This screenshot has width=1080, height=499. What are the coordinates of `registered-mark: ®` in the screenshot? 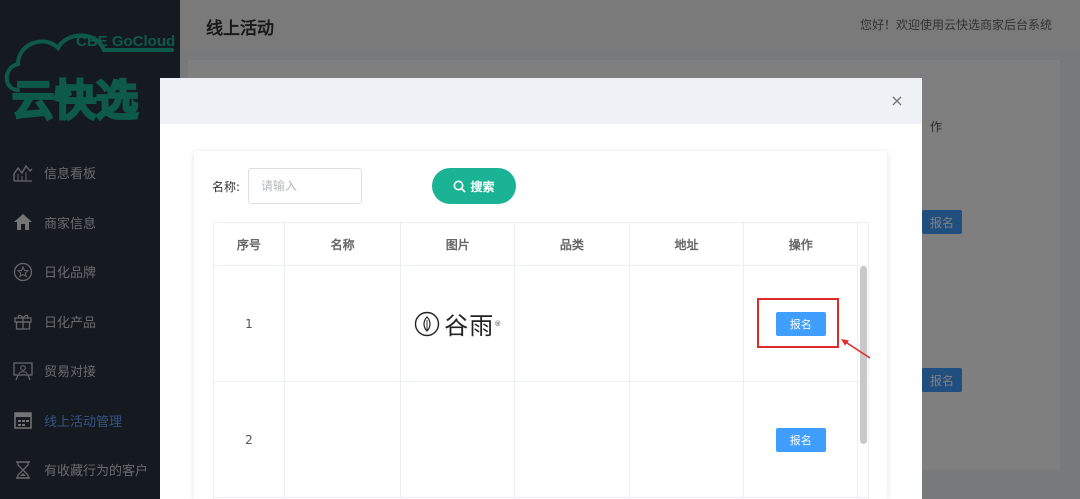 It's located at (498, 323).